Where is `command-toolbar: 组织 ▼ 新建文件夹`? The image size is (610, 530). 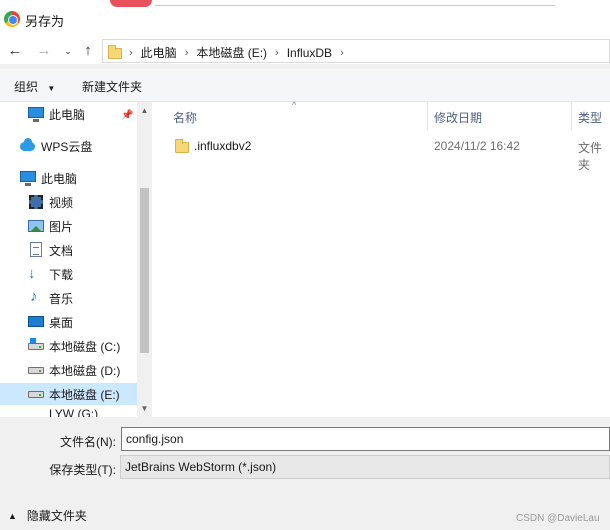
command-toolbar: 组织 ▼ 新建文件夹 is located at coordinates (305, 85).